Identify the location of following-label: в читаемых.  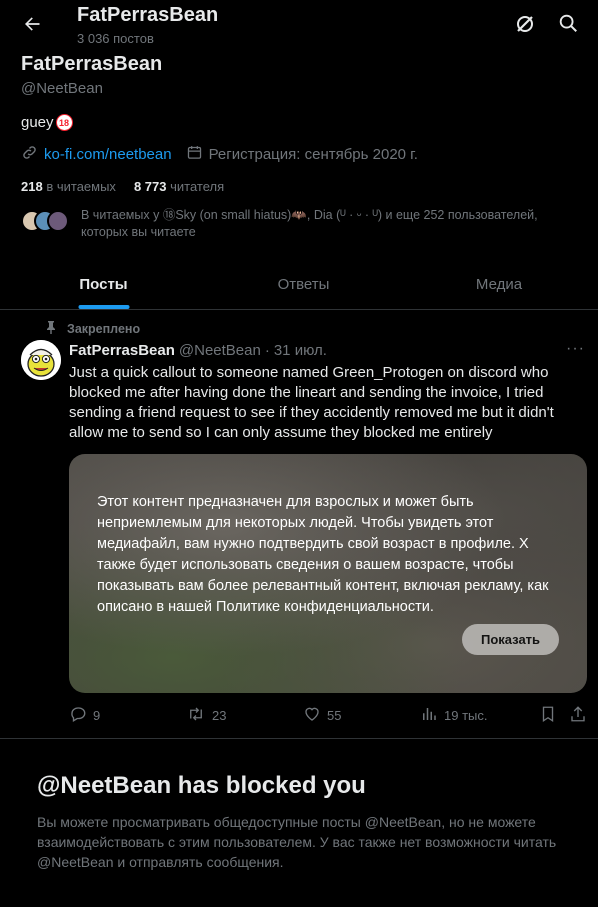
(81, 186).